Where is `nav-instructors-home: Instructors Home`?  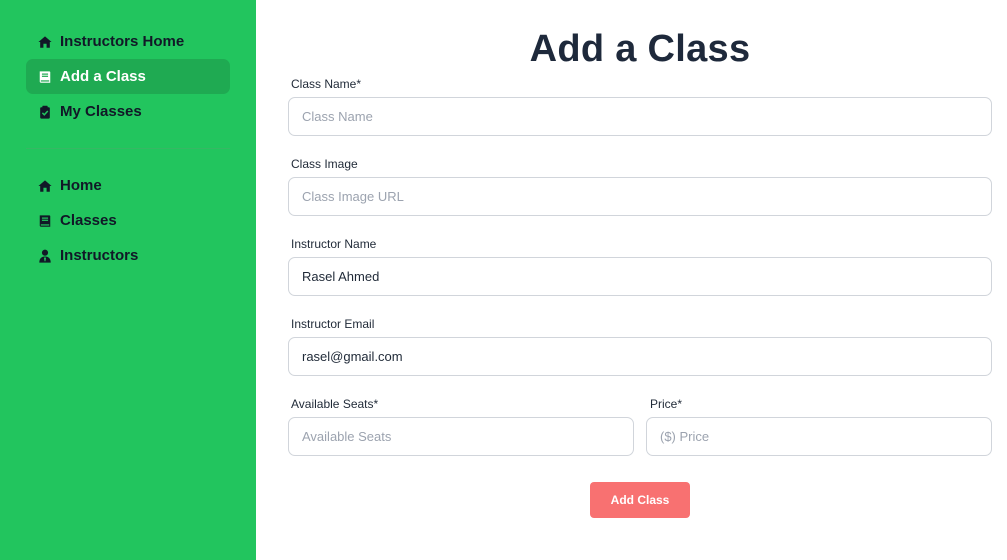
nav-instructors-home: Instructors Home is located at coordinates (128, 41).